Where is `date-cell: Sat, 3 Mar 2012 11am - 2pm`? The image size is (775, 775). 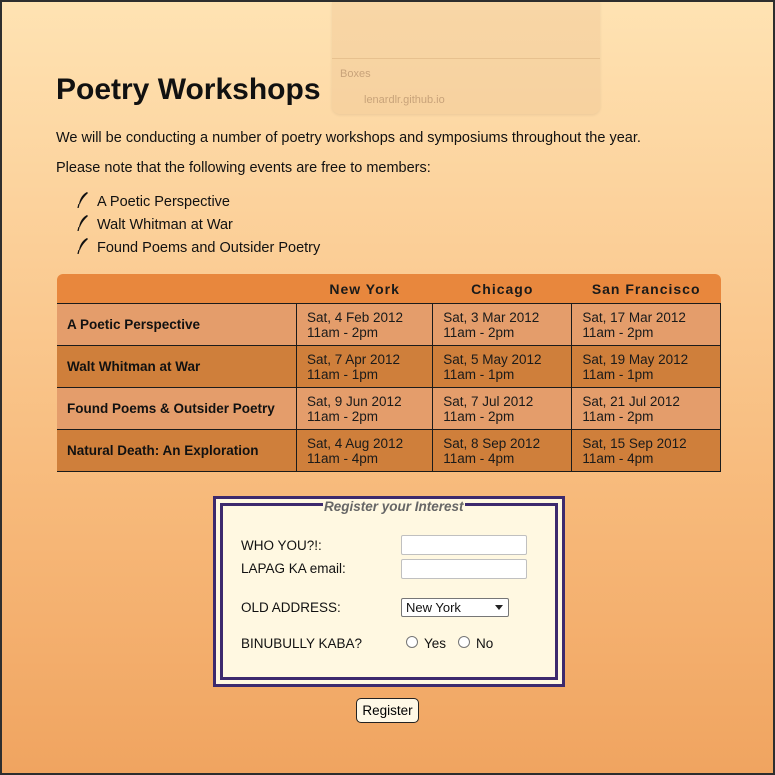
date-cell: Sat, 3 Mar 2012 11am - 2pm is located at coordinates (502, 324).